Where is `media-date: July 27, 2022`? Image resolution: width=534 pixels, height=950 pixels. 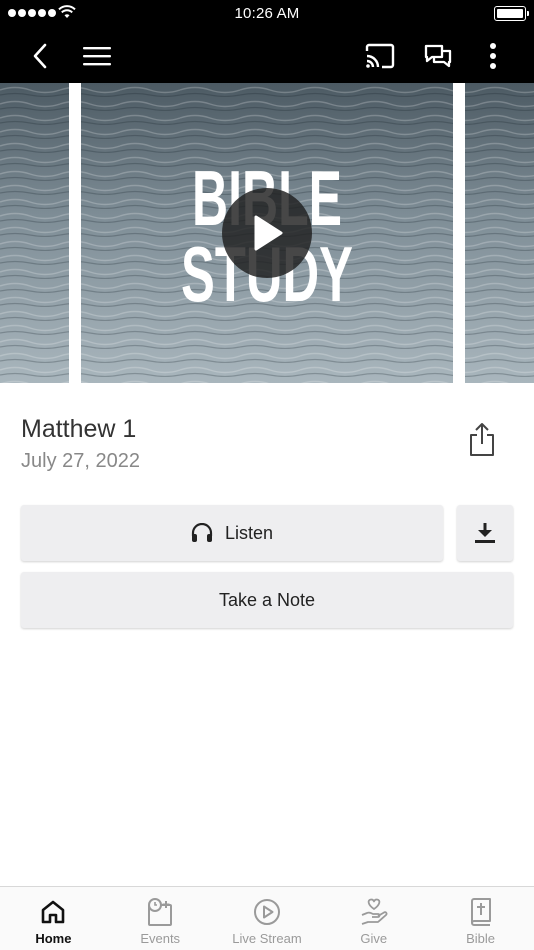 media-date: July 27, 2022 is located at coordinates (80, 461).